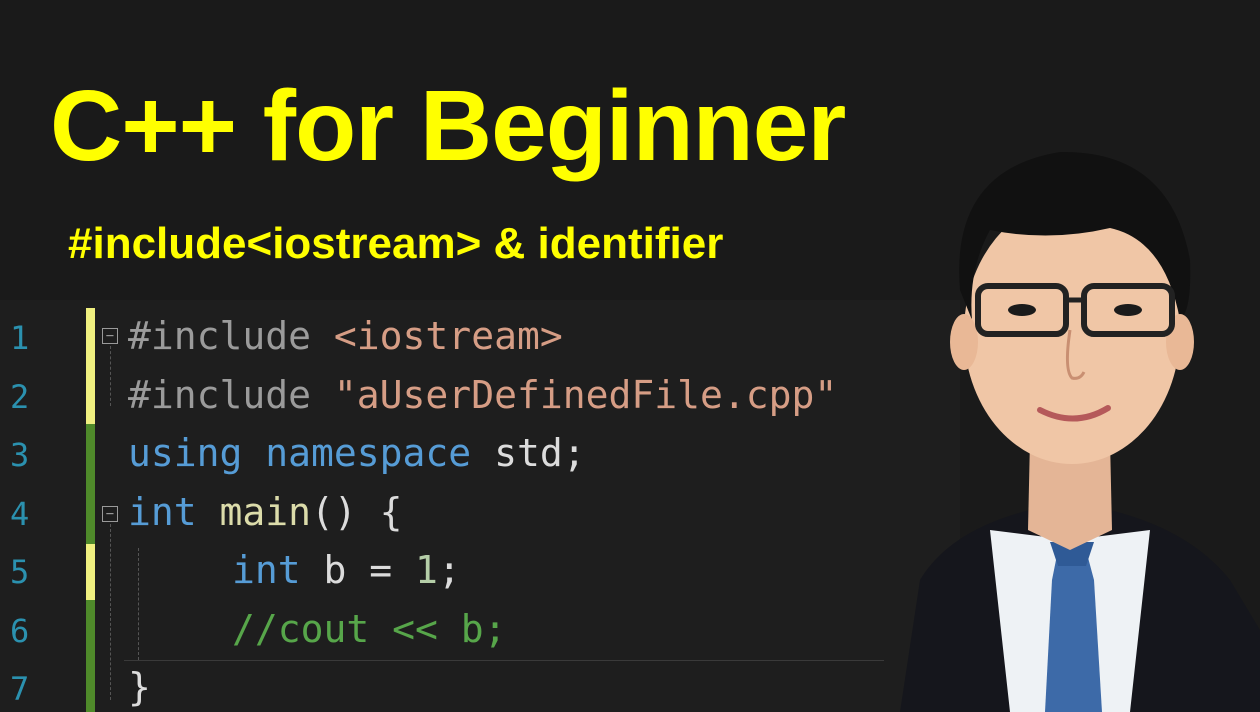 The image size is (1260, 712). What do you see at coordinates (345, 336) in the screenshot?
I see `code-line-1: #include <iostream>` at bounding box center [345, 336].